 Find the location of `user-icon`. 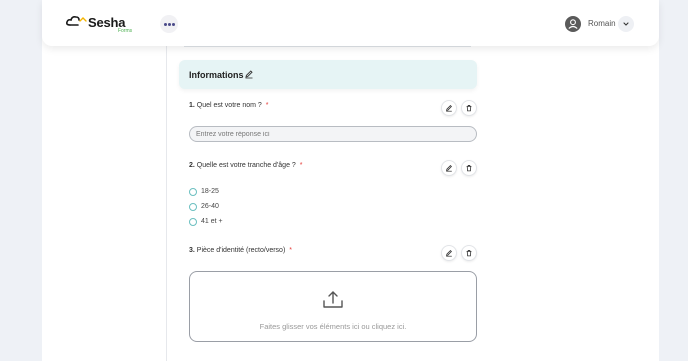

user-icon is located at coordinates (573, 24).